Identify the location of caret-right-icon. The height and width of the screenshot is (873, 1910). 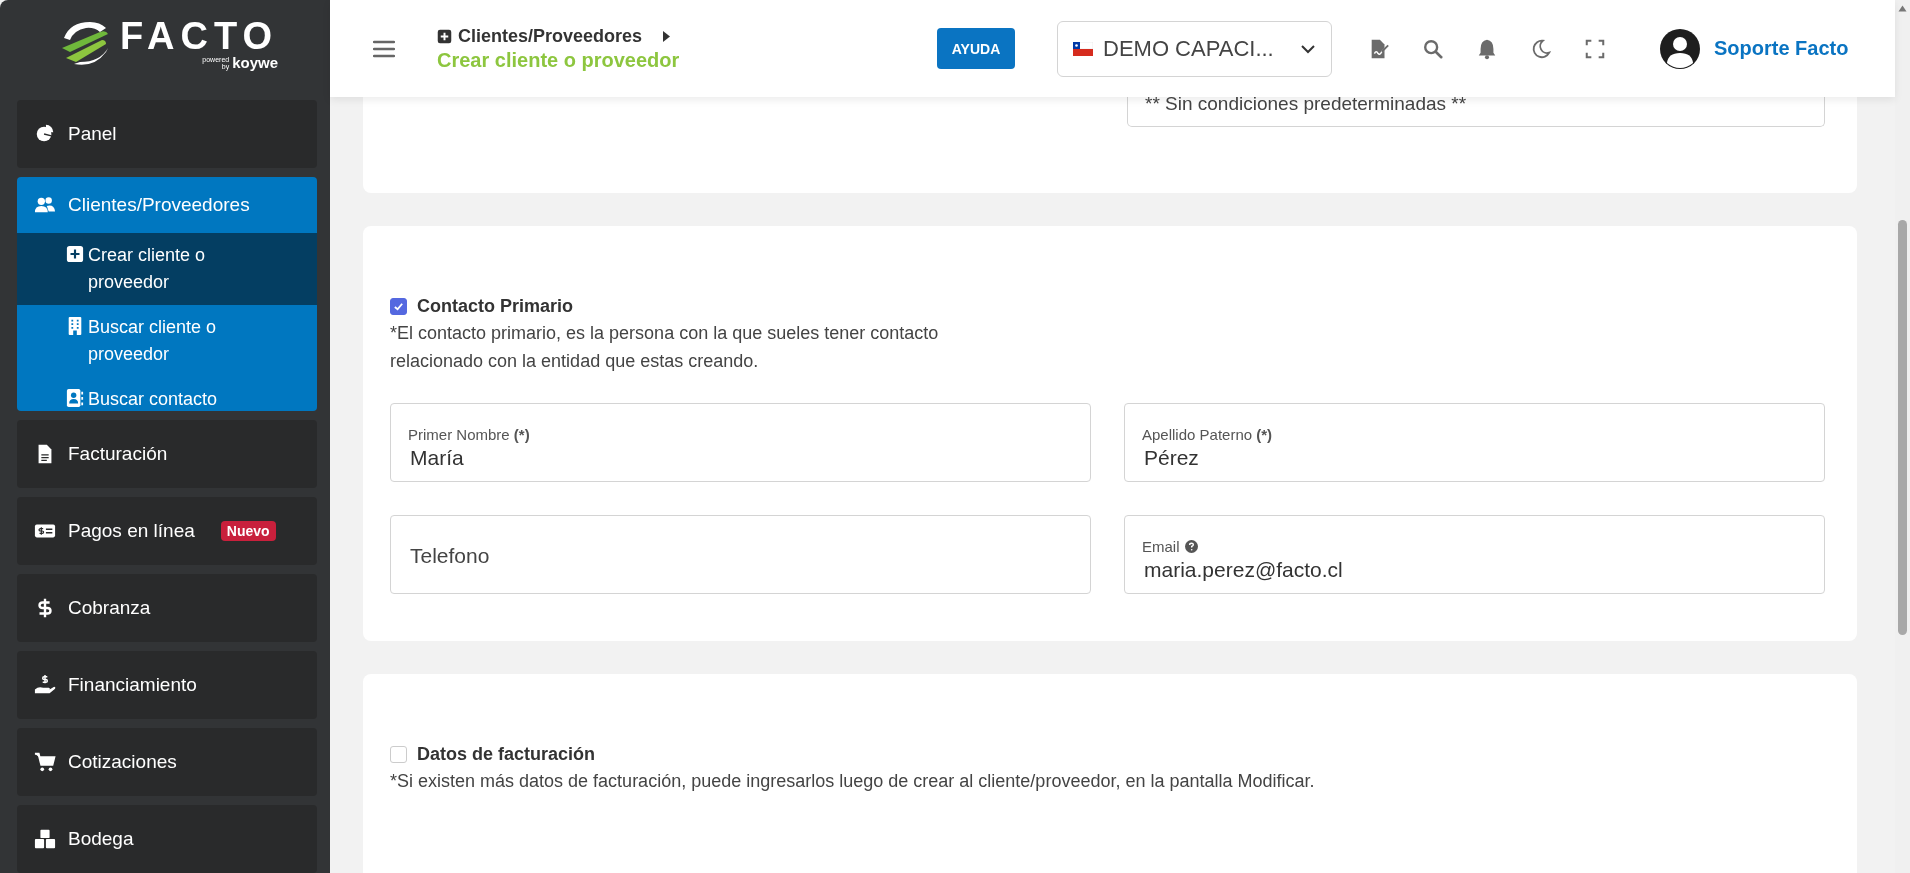
(667, 36).